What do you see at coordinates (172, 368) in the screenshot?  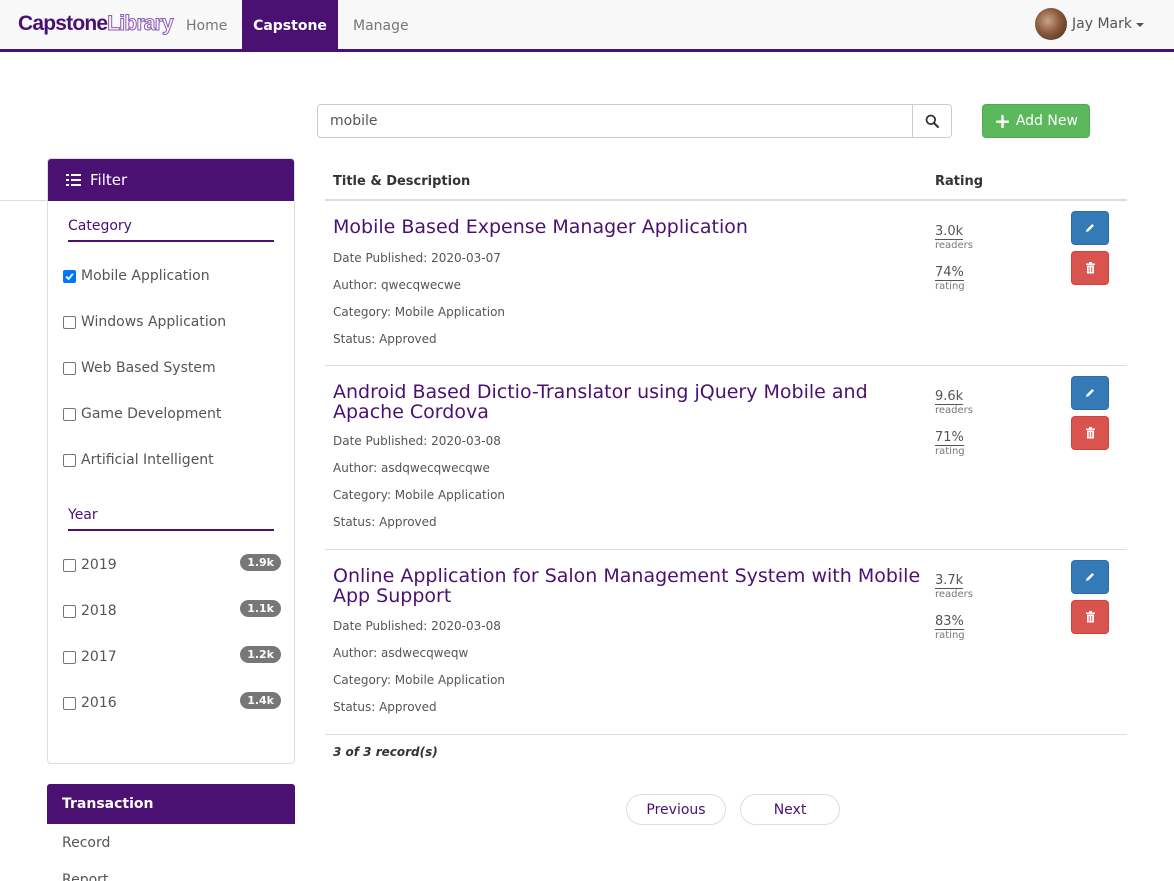 I see `category-web-based-system: Web Based System` at bounding box center [172, 368].